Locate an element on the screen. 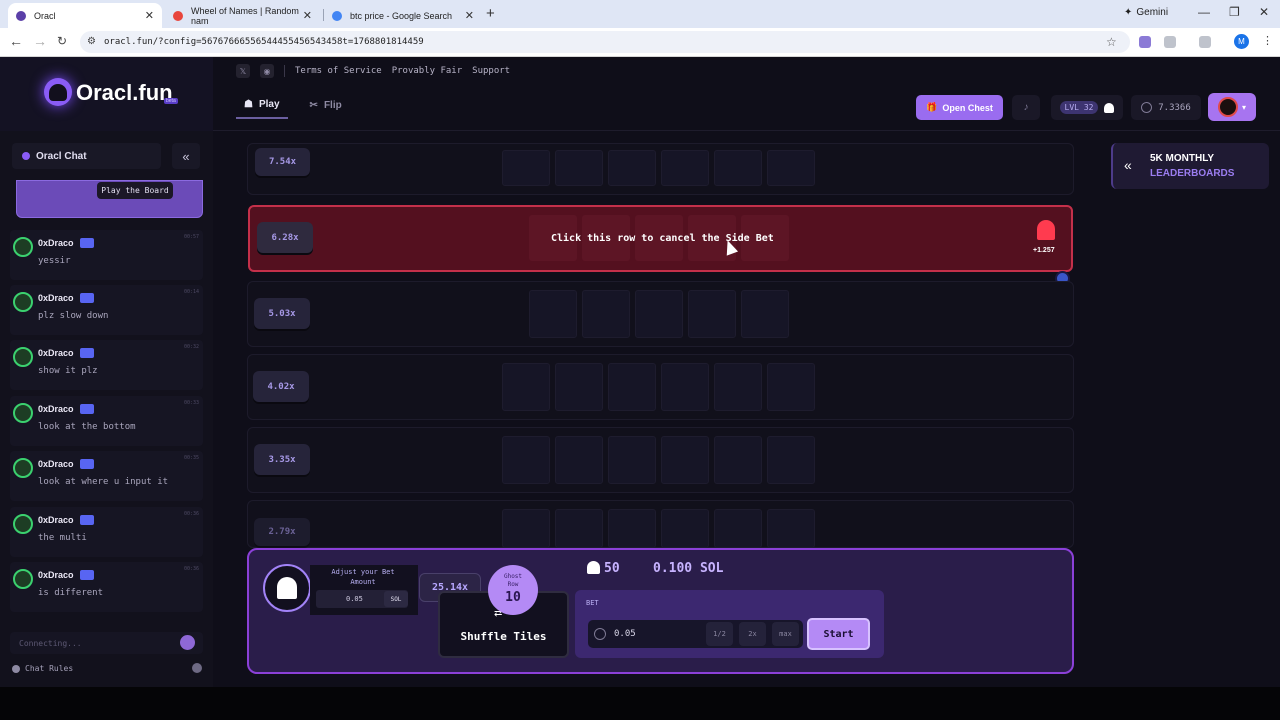 This screenshot has height=720, width=1280. tab-flip: ✂ Flip is located at coordinates (326, 107).